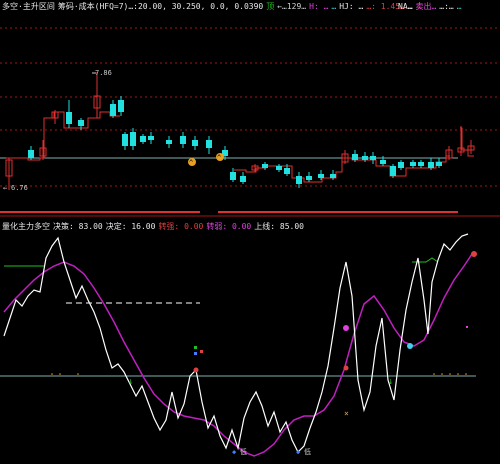  What do you see at coordinates (410, 346) in the screenshot?
I see `indicator-marker-cyan` at bounding box center [410, 346].